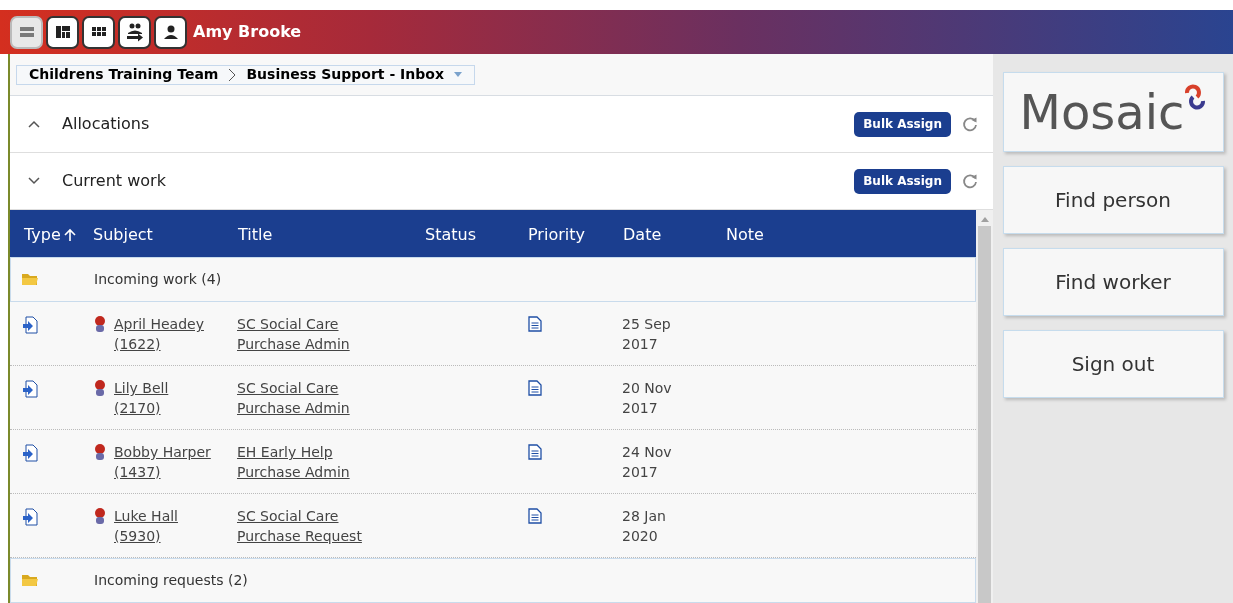 This screenshot has height=603, width=1233. Describe the element at coordinates (159, 334) in the screenshot. I see `subject-link: April Headey (1622)` at that location.